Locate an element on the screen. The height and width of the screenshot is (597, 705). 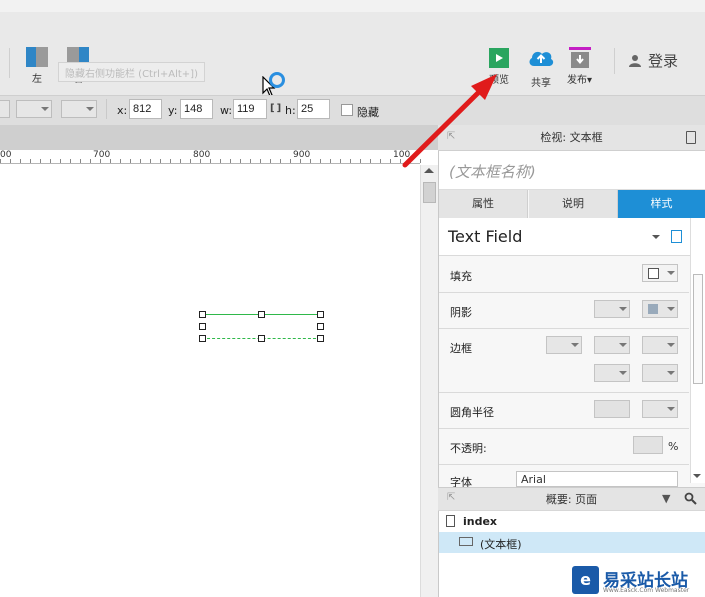
outline-item-selected: (文本框) is located at coordinates (572, 542).